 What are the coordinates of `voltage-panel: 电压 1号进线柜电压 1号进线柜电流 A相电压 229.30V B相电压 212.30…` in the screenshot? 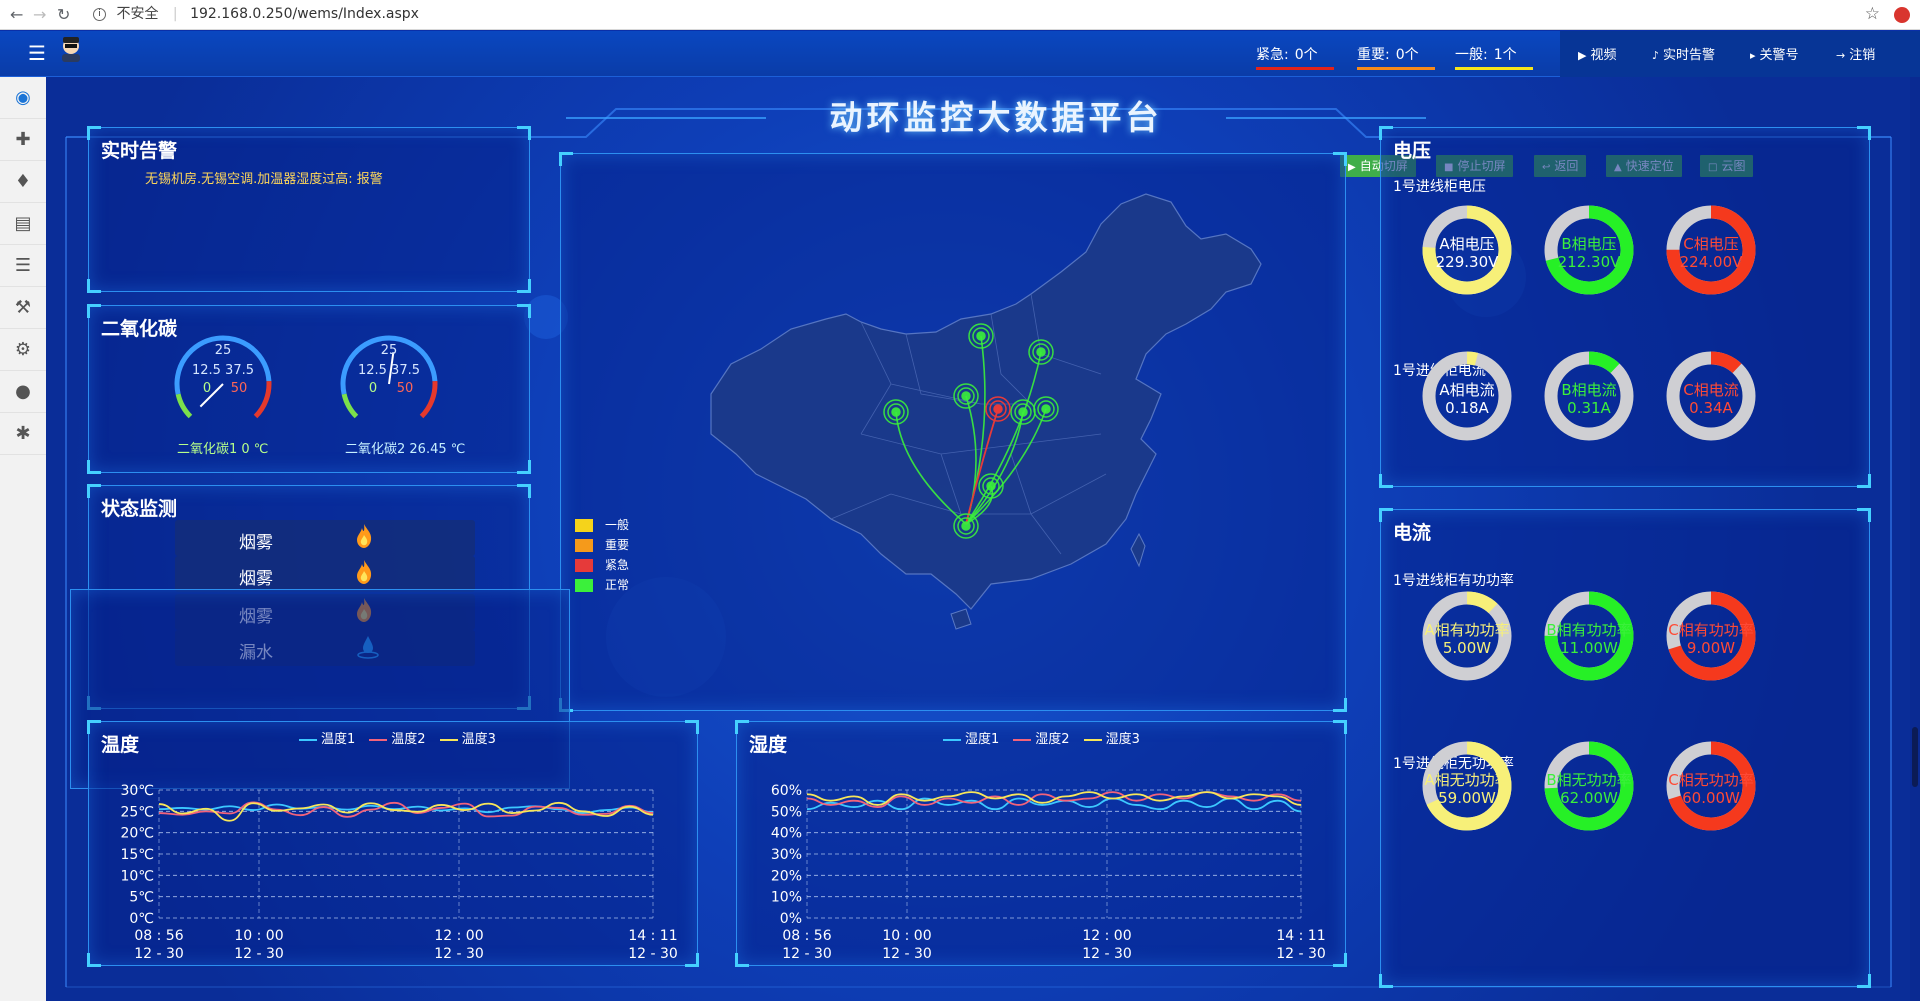 It's located at (1625, 307).